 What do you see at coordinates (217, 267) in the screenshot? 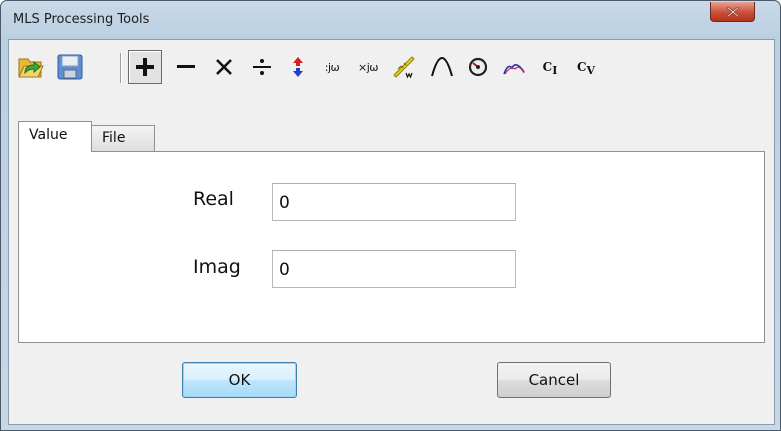
I see `imag-label: Imag` at bounding box center [217, 267].